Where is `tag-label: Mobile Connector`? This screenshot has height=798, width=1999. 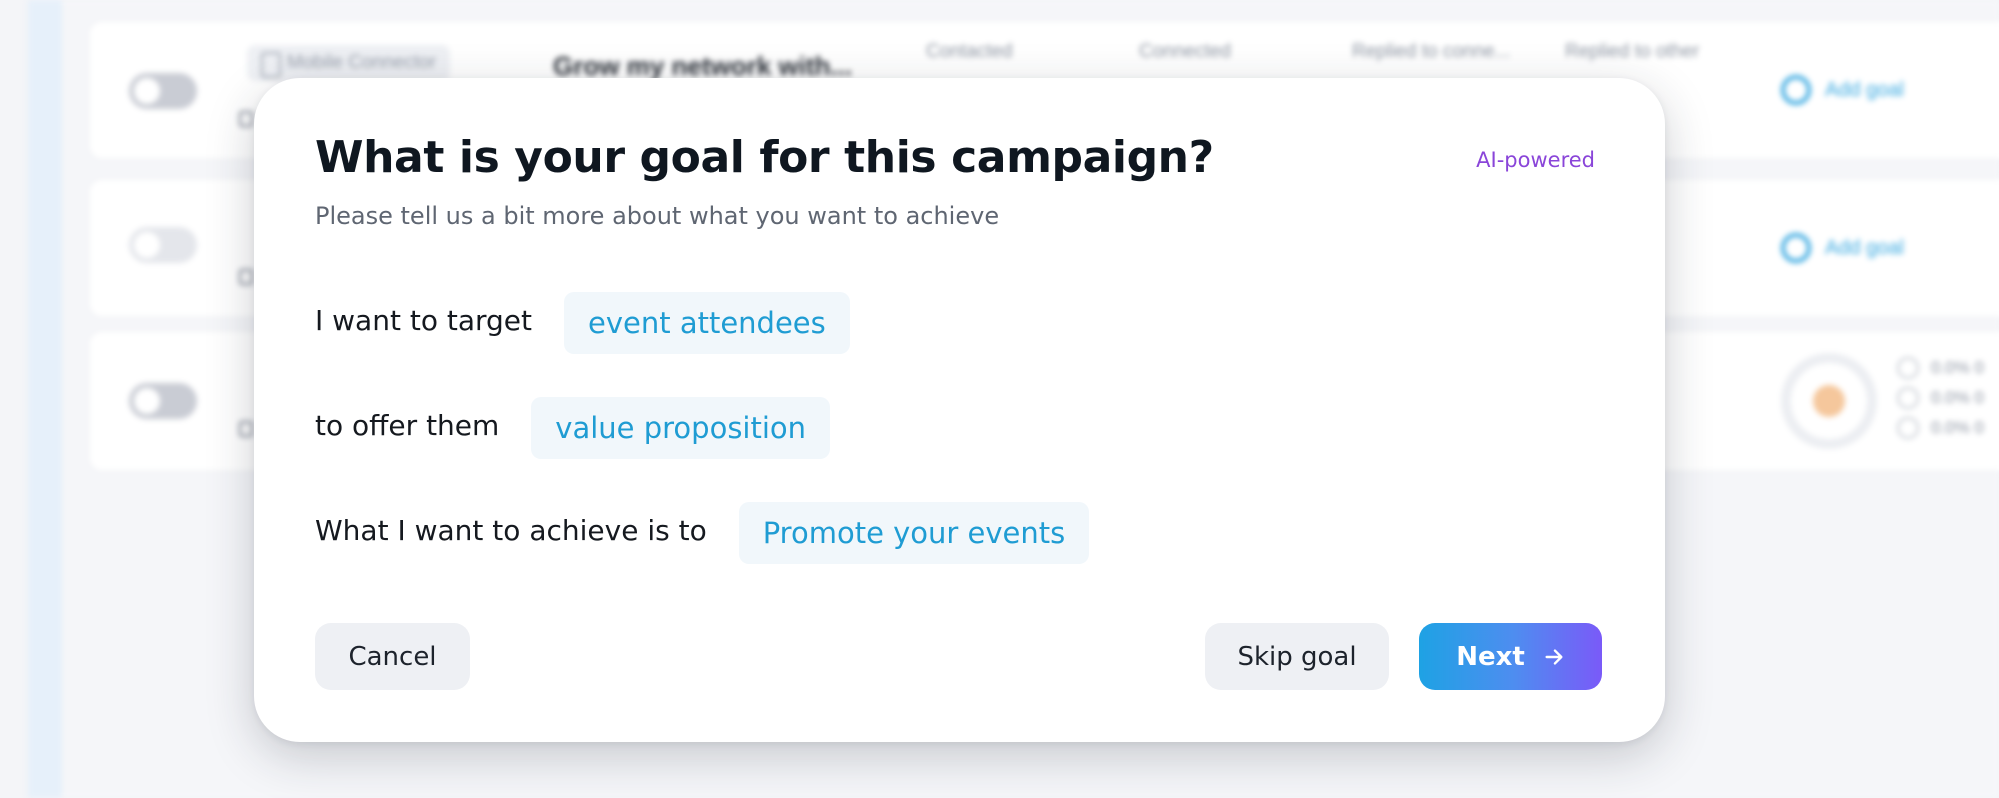 tag-label: Mobile Connector is located at coordinates (361, 62).